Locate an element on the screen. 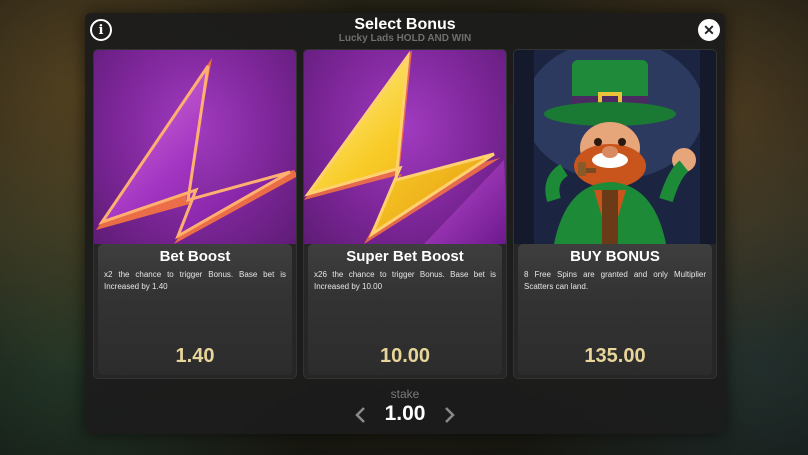  stake-label: stake is located at coordinates (405, 394).